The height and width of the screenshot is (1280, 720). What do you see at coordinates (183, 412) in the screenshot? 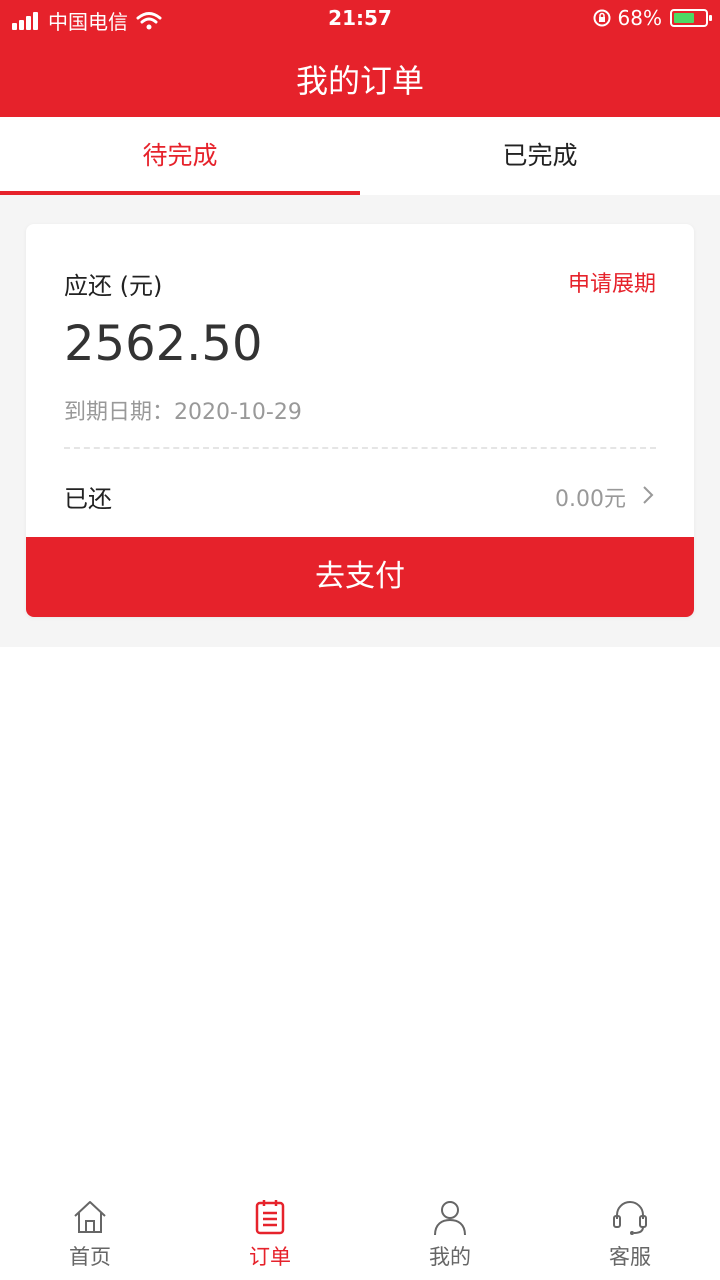
I see `due-date: 到期日期：2020-10-29` at bounding box center [183, 412].